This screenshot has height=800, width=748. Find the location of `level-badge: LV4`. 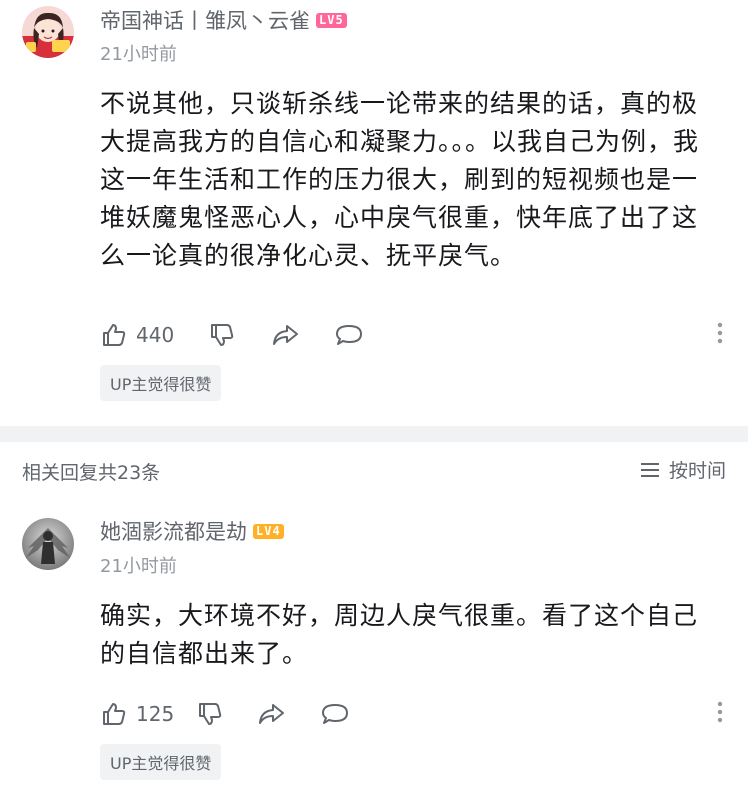

level-badge: LV4 is located at coordinates (268, 531).